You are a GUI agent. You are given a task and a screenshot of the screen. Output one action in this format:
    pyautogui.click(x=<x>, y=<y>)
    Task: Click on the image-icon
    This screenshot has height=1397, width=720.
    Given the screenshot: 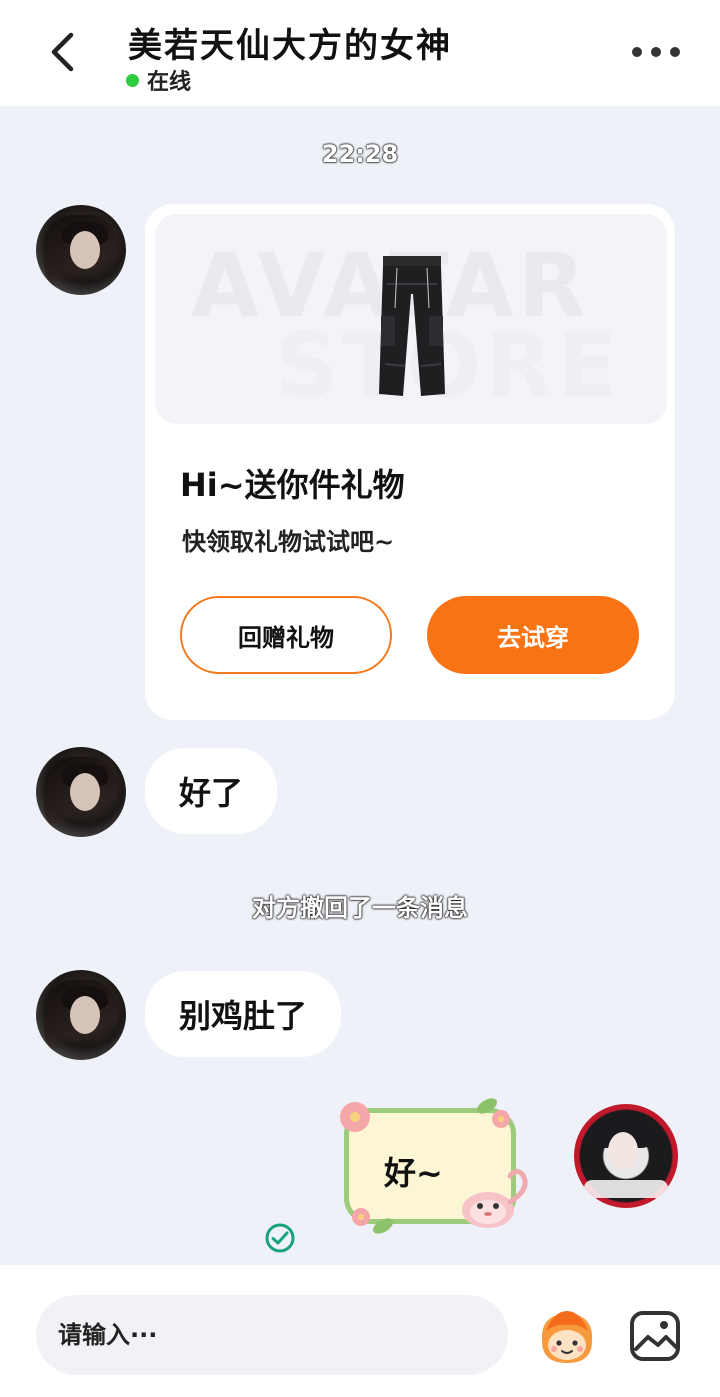 What is the action you would take?
    pyautogui.click(x=655, y=1336)
    